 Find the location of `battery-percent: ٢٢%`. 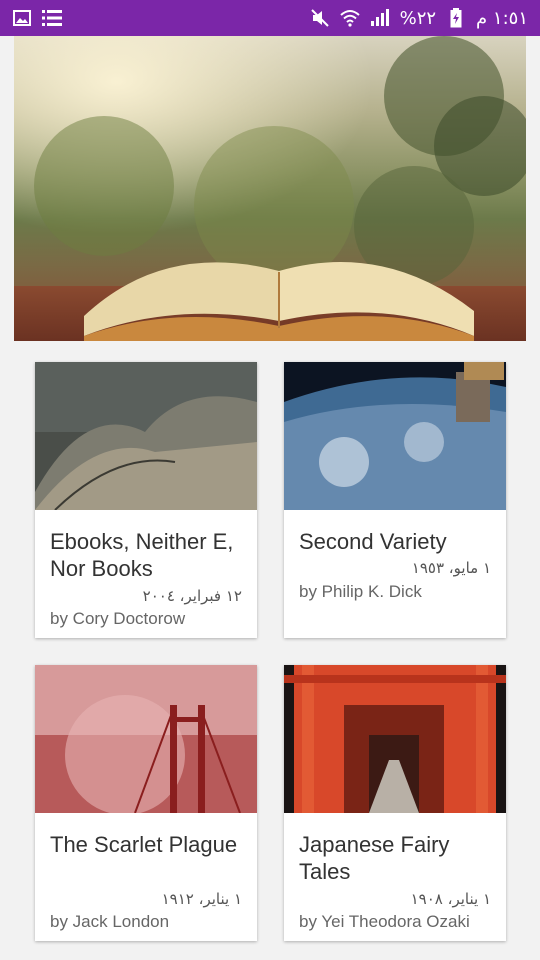

battery-percent: ٢٢% is located at coordinates (418, 18).